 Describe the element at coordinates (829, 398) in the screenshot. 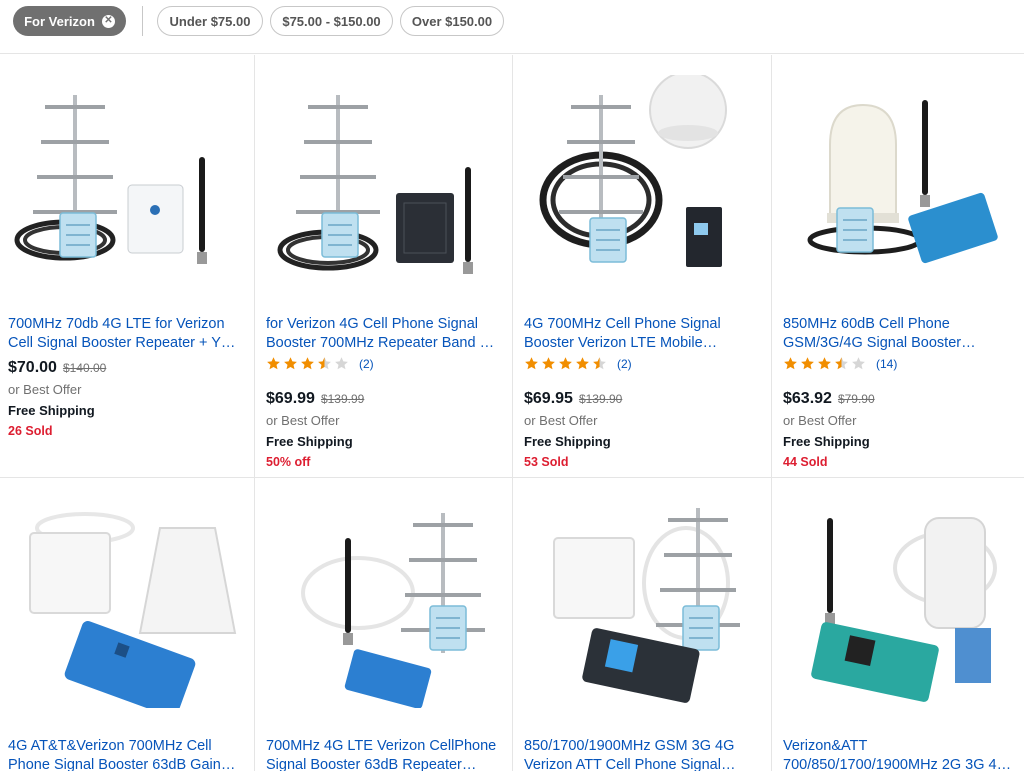

I see `price: $63.92 $79.90` at that location.